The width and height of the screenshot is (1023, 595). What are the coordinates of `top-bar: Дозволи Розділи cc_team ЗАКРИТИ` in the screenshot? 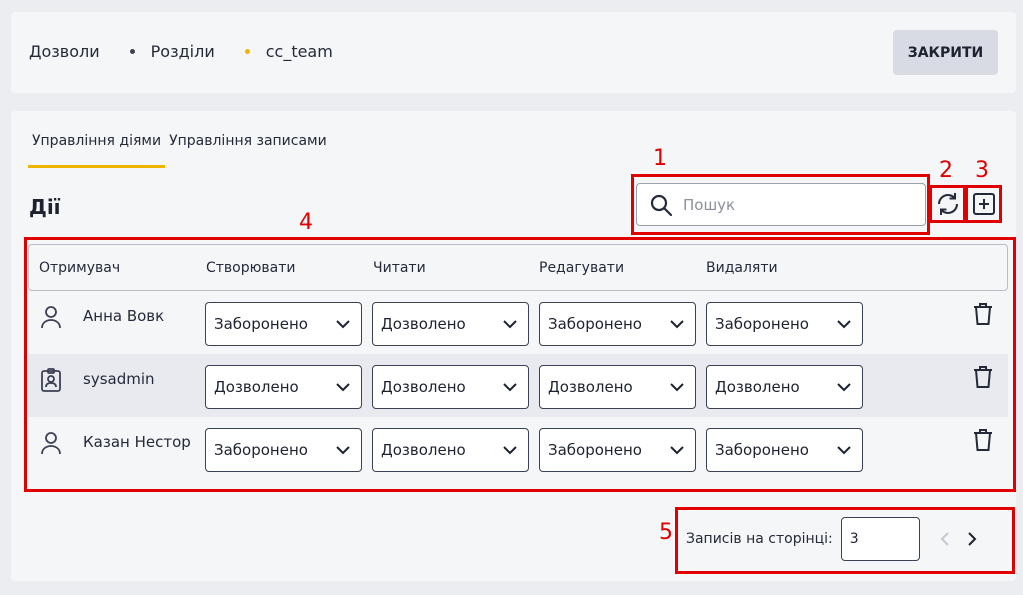 It's located at (513, 52).